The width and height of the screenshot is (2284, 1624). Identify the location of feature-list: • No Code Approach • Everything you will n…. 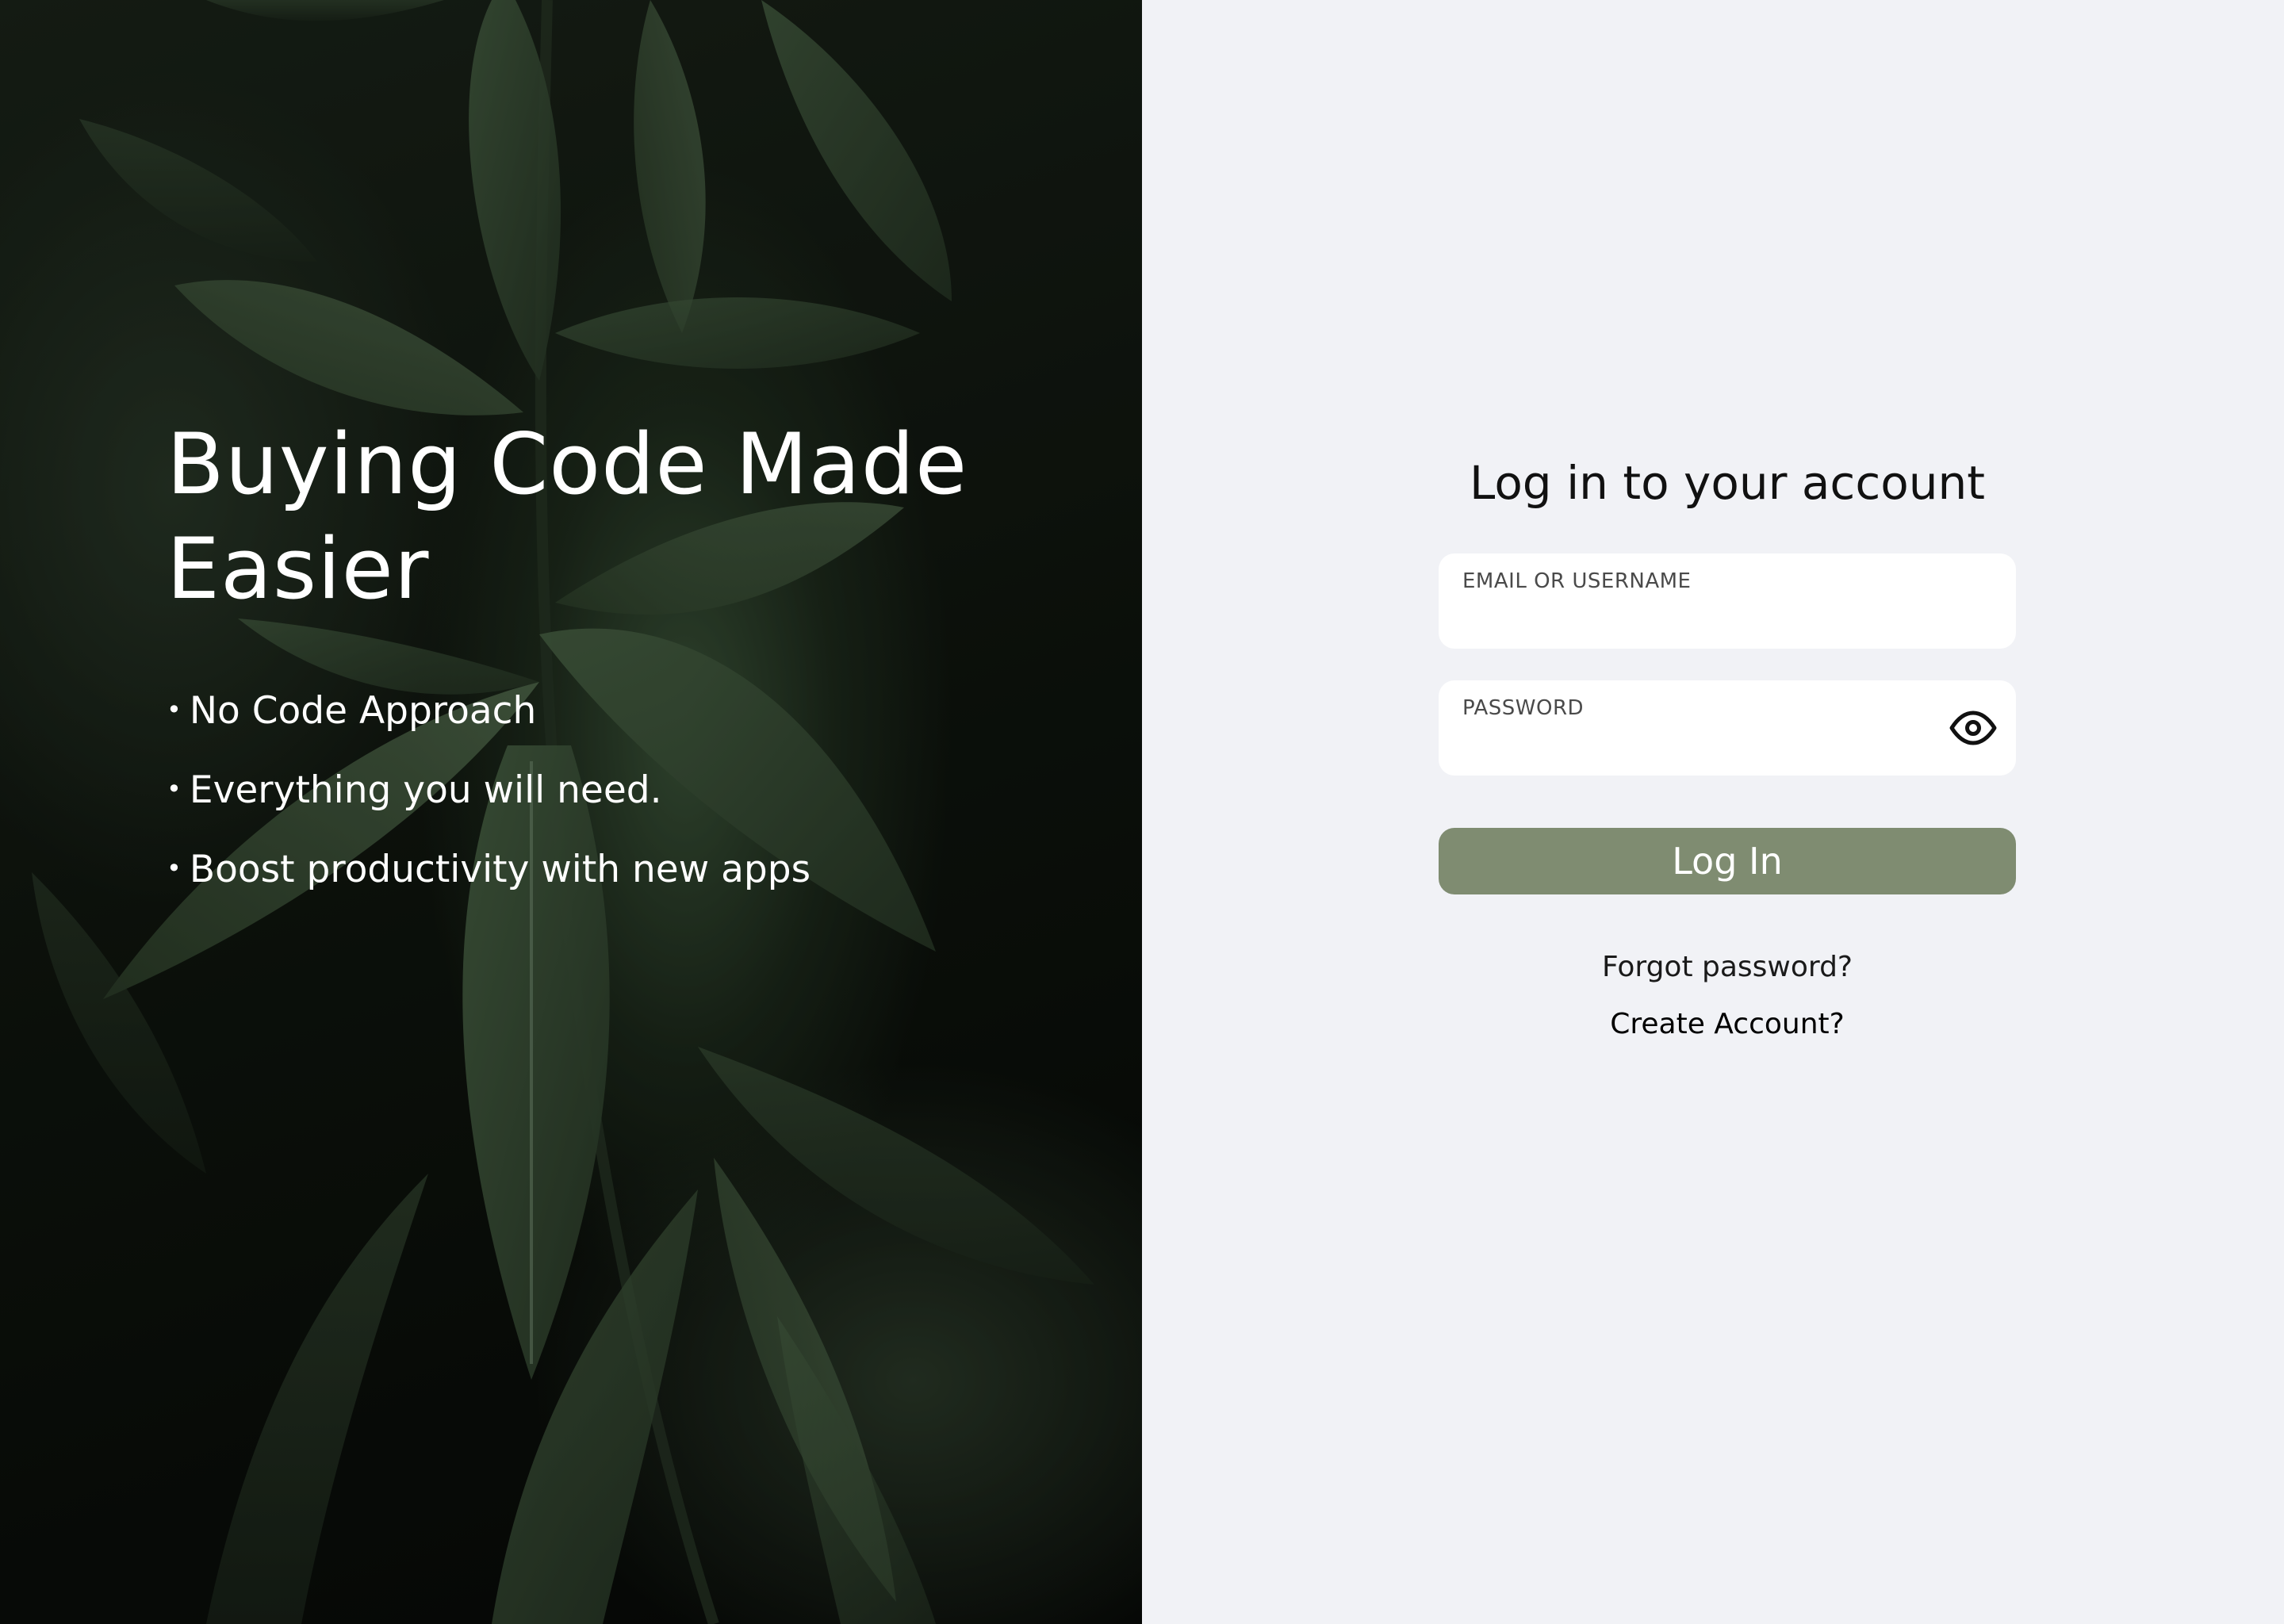
(587, 790).